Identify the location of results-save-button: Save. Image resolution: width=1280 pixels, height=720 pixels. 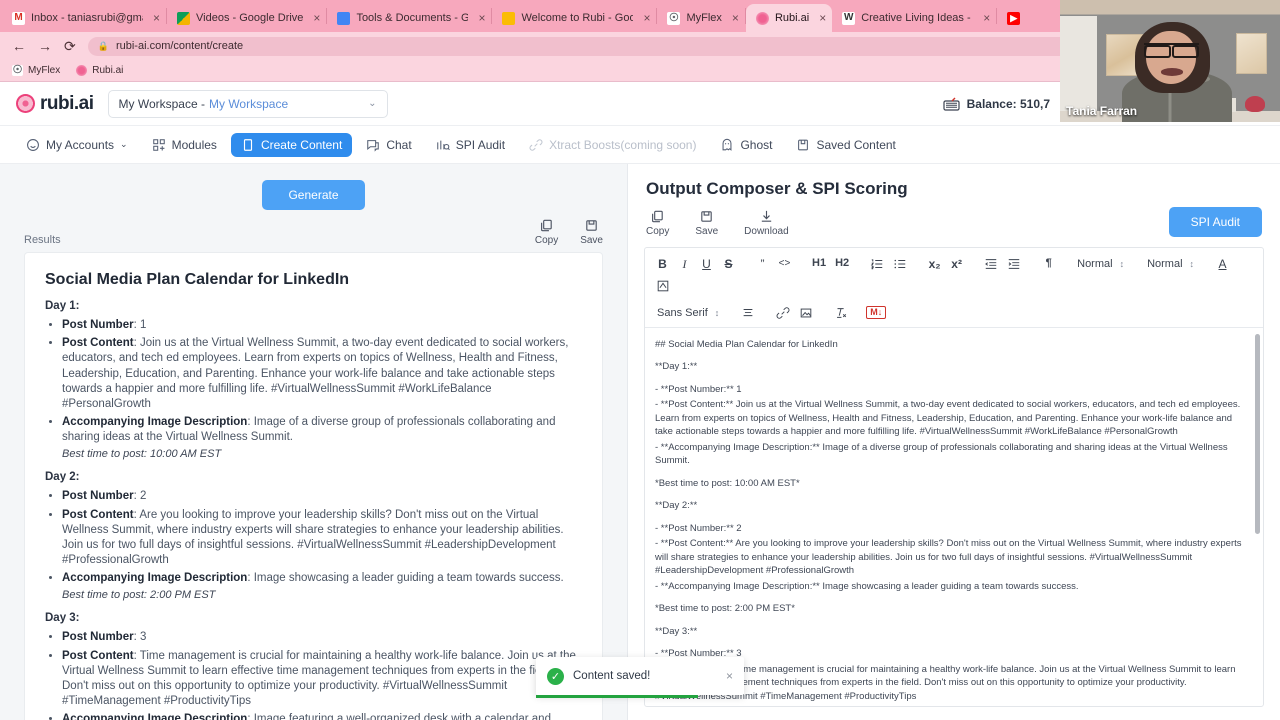
(591, 232).